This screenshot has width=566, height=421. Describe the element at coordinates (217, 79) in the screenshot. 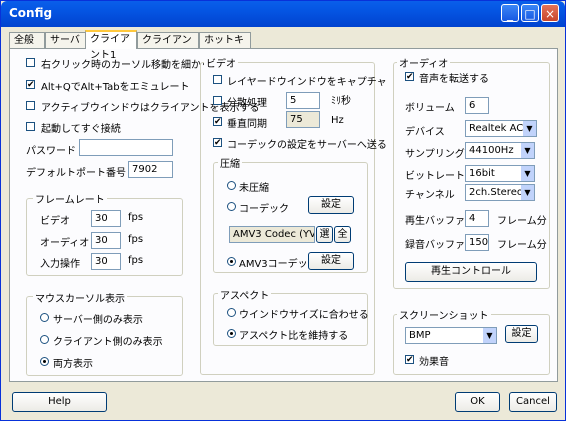

I see `layered-checkbox` at that location.